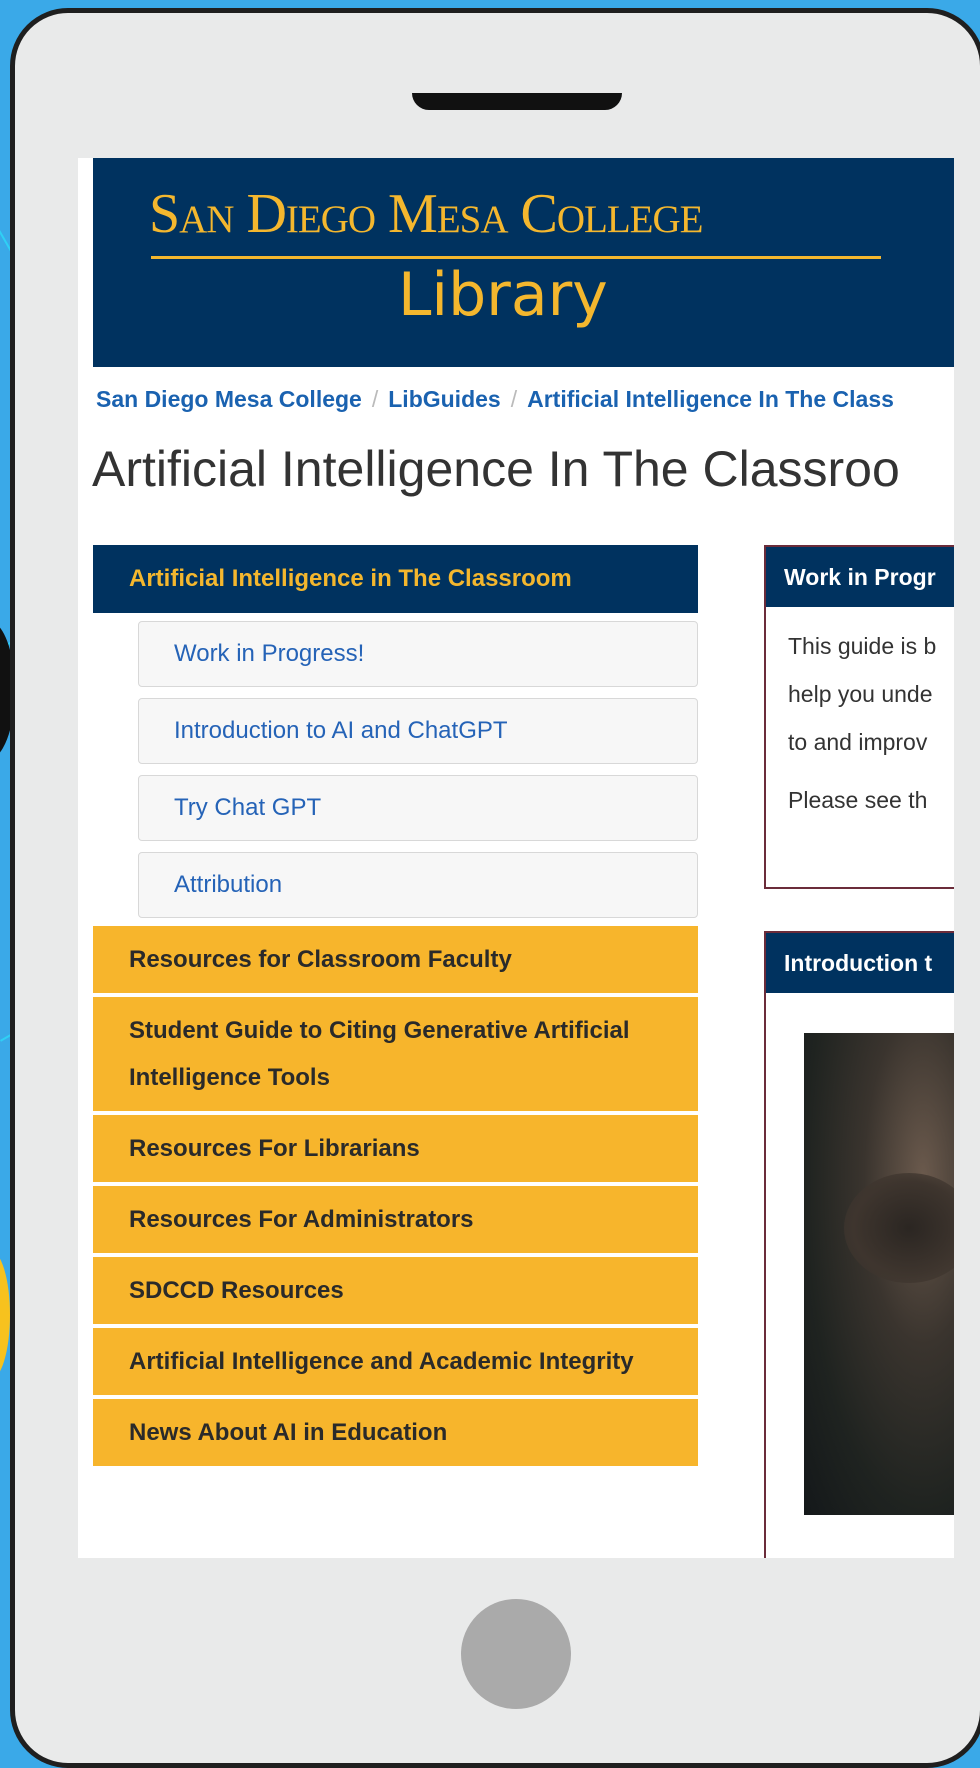 This screenshot has height=1768, width=980. I want to click on background-blob, so click(5, 1315).